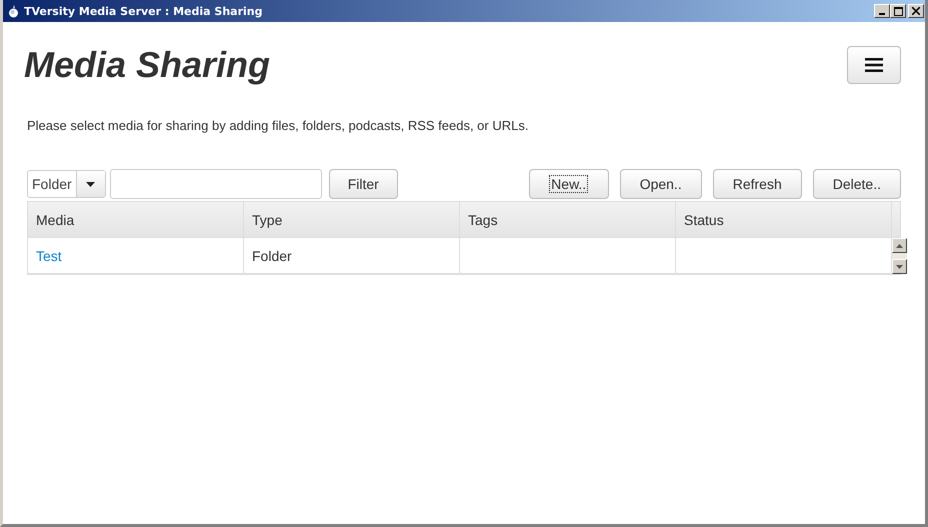 Image resolution: width=928 pixels, height=527 pixels. What do you see at coordinates (136, 219) in the screenshot?
I see `column-header: Media` at bounding box center [136, 219].